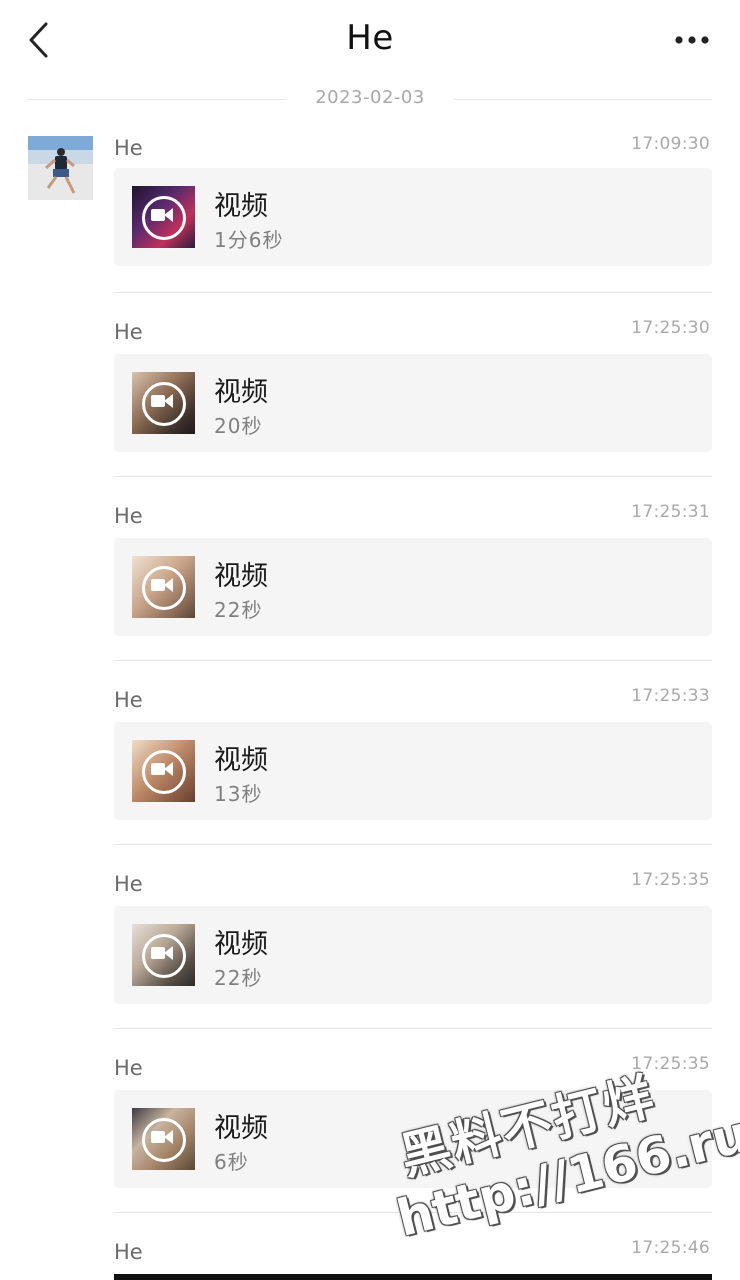  Describe the element at coordinates (670, 880) in the screenshot. I see `message-time: 17:25:35` at that location.